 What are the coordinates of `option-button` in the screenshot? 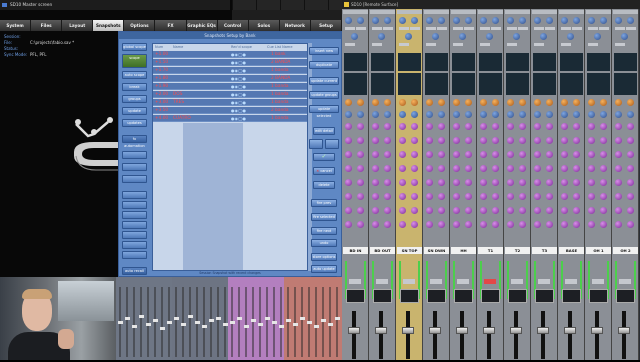 It's located at (316, 144).